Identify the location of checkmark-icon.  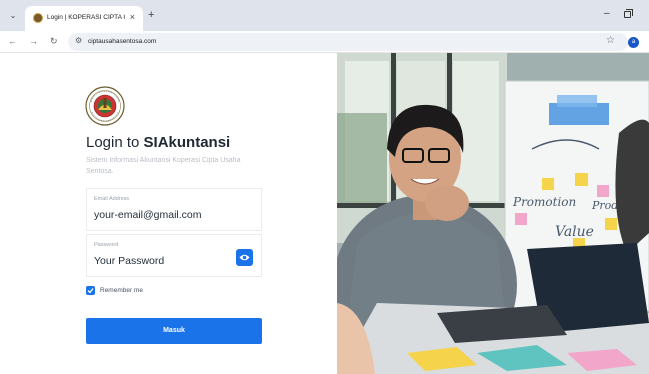
(90, 291).